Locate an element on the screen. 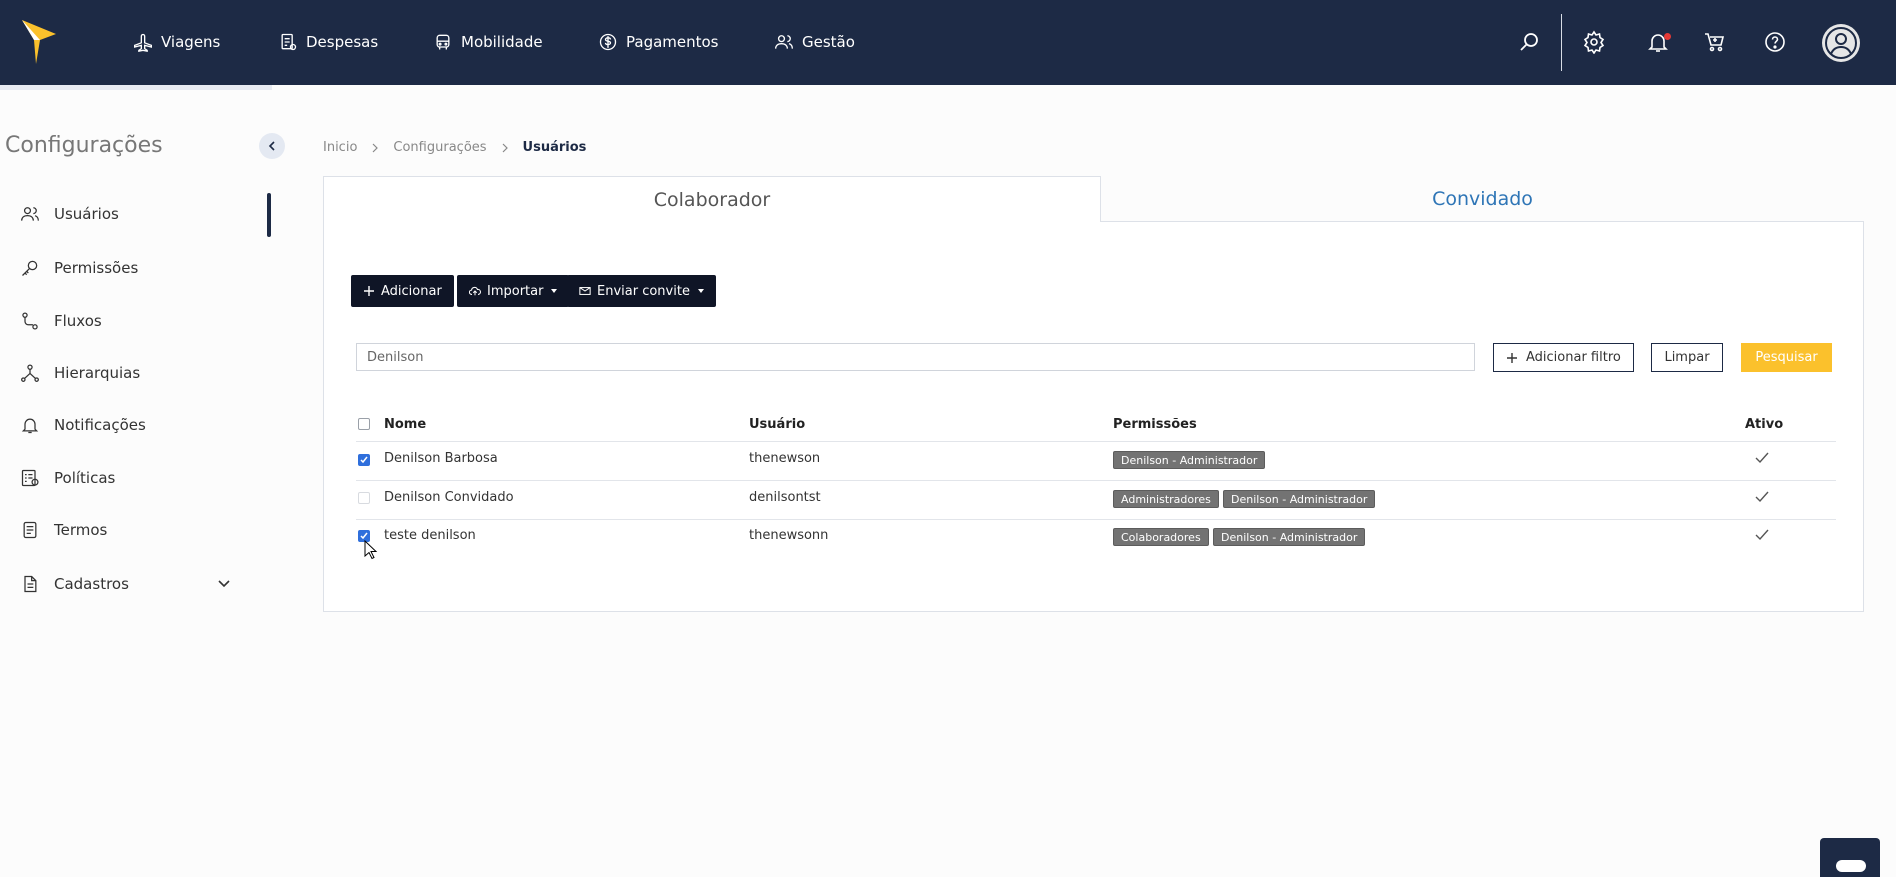 The image size is (1896, 877). sidebar-item-fluxos: Fluxos is located at coordinates (61, 321).